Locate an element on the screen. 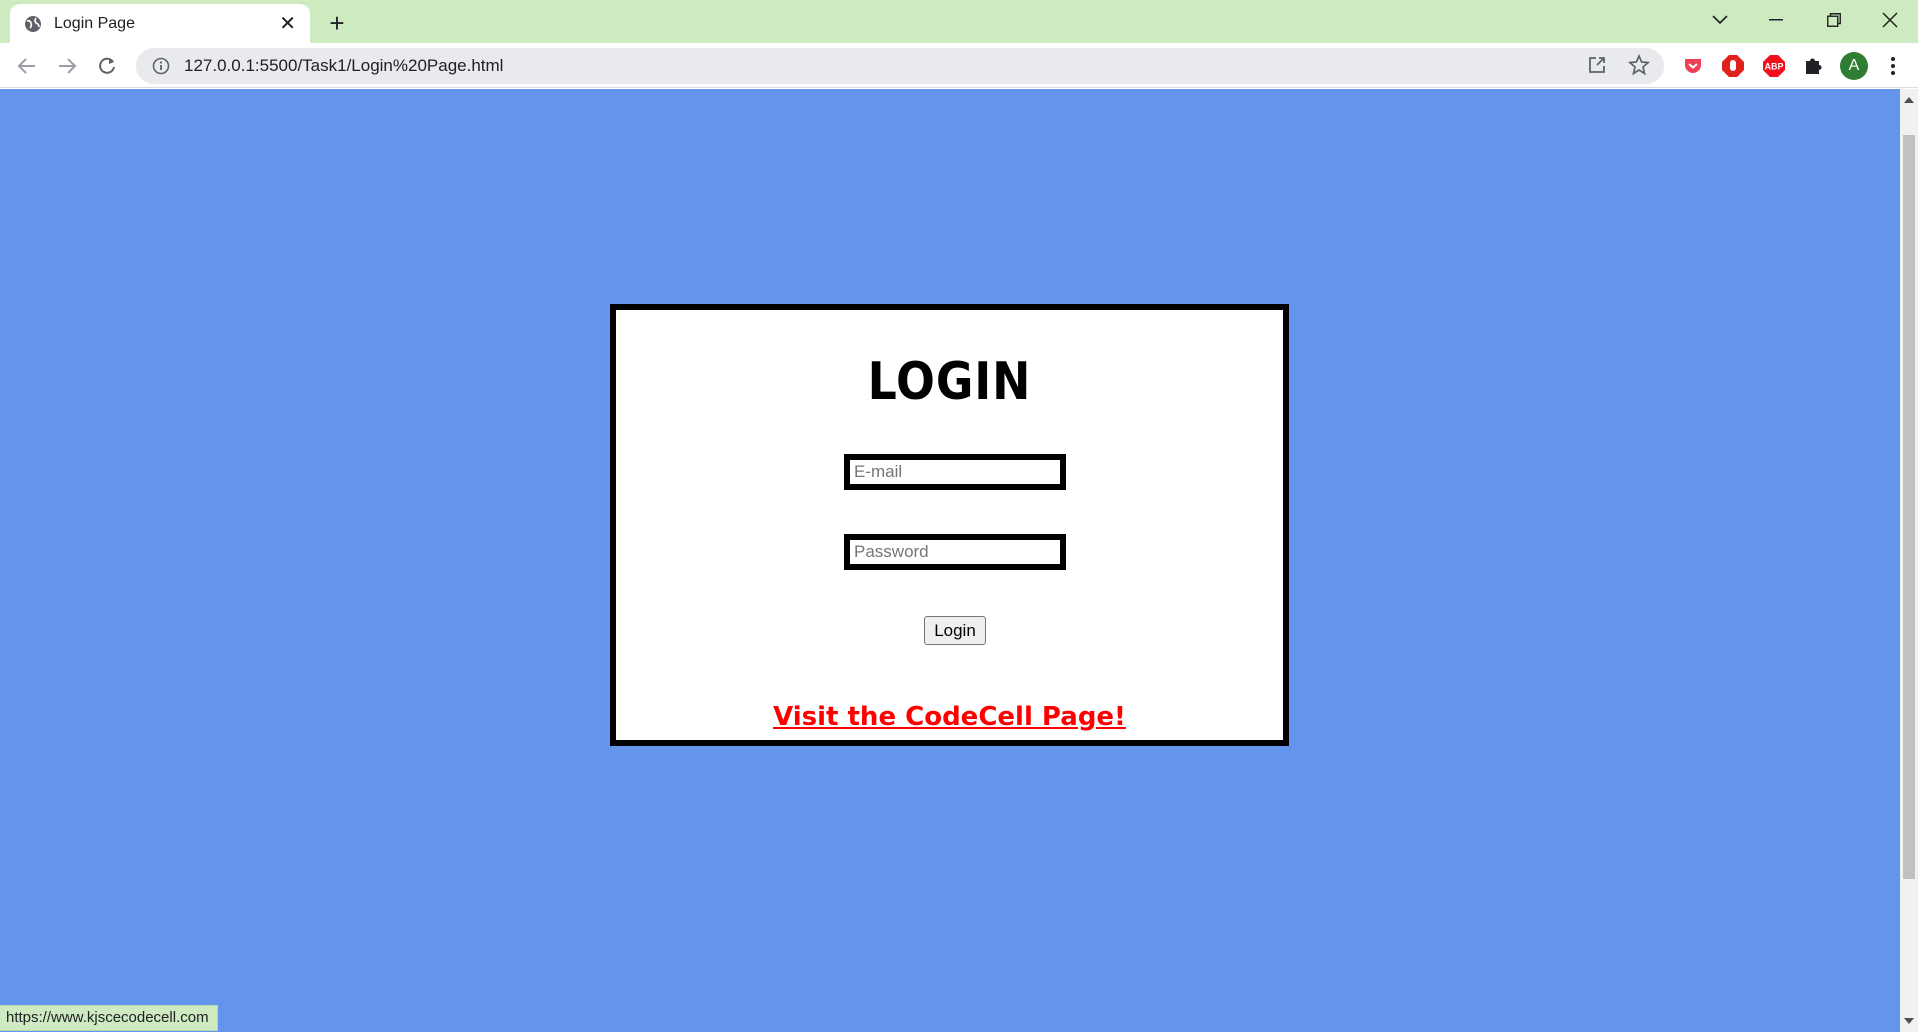 Image resolution: width=1918 pixels, height=1032 pixels. star-icon is located at coordinates (1639, 65).